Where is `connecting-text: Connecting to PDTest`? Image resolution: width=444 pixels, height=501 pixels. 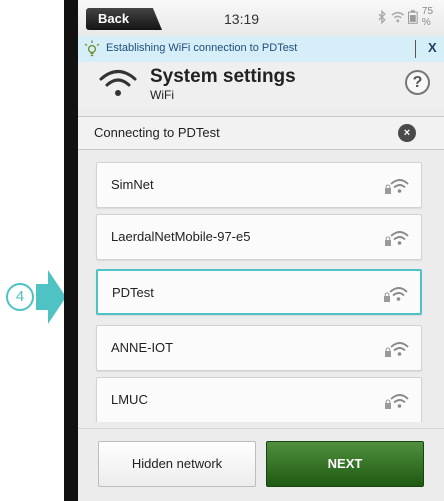 connecting-text: Connecting to PDTest is located at coordinates (157, 132).